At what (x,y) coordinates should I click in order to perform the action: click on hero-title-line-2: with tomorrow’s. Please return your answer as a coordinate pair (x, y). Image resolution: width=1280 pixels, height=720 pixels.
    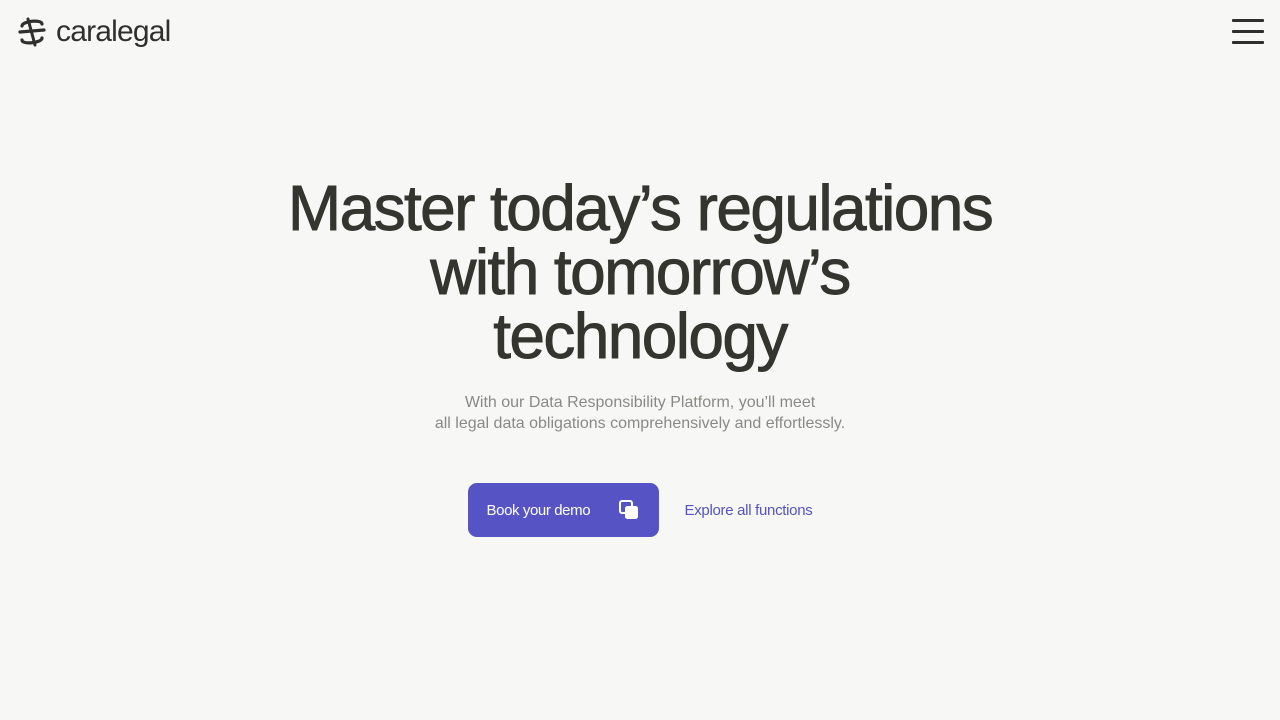
    Looking at the image, I should click on (641, 272).